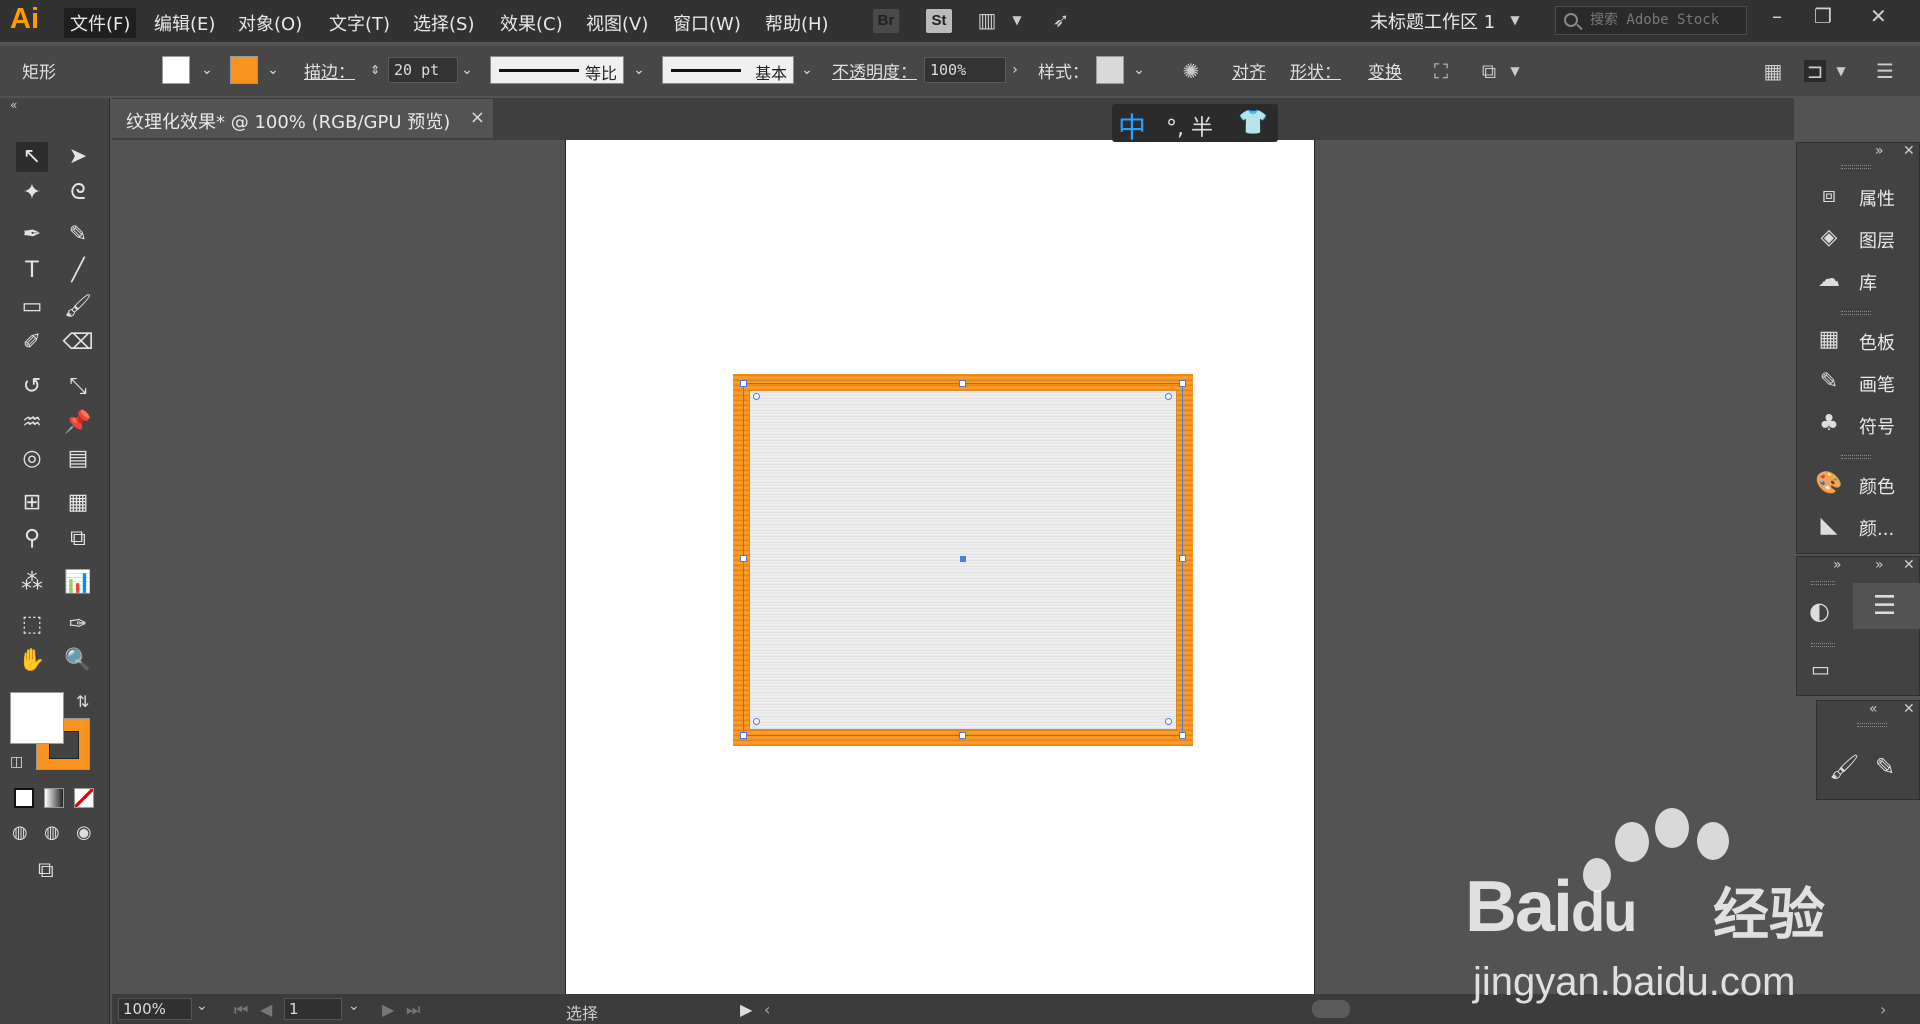 This screenshot has height=1024, width=1920. Describe the element at coordinates (16, 762) in the screenshot. I see `default-colors-icon: ◫` at that location.